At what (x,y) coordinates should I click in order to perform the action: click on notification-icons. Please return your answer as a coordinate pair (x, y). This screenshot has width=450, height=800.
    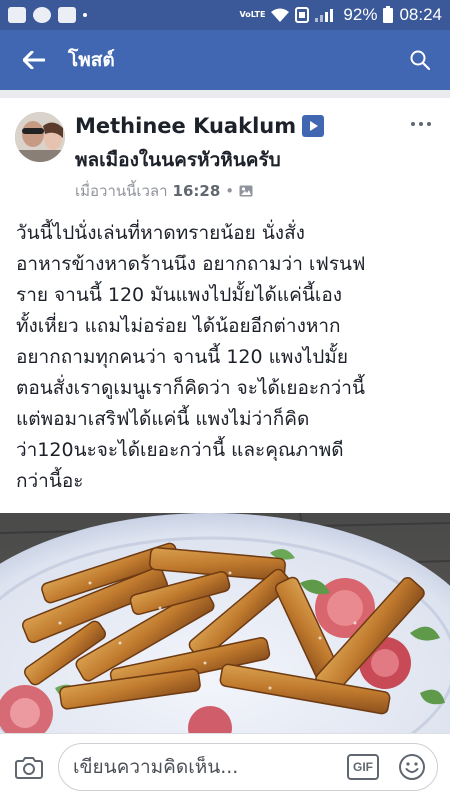
    Looking at the image, I should click on (47, 15).